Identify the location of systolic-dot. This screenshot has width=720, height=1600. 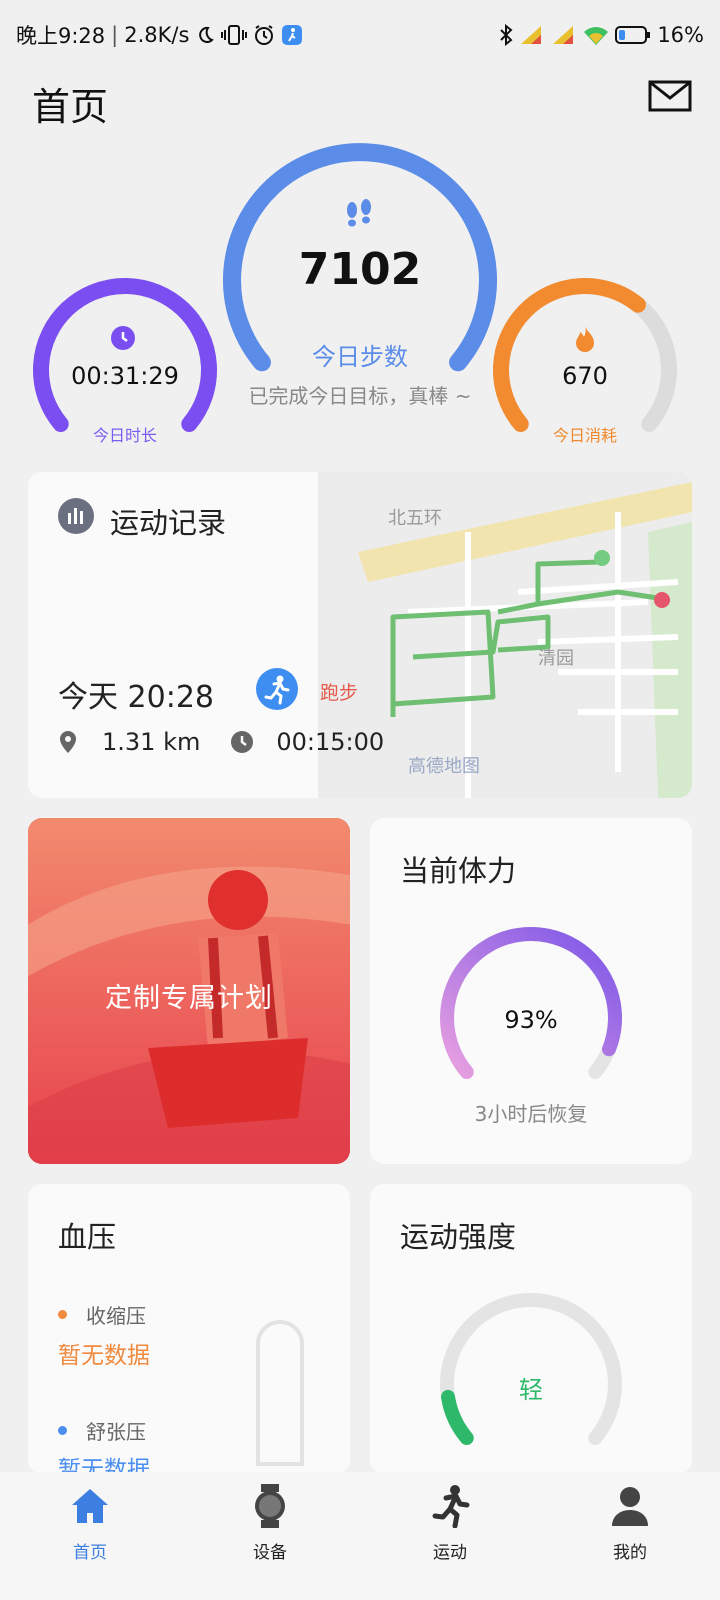
(62, 1314).